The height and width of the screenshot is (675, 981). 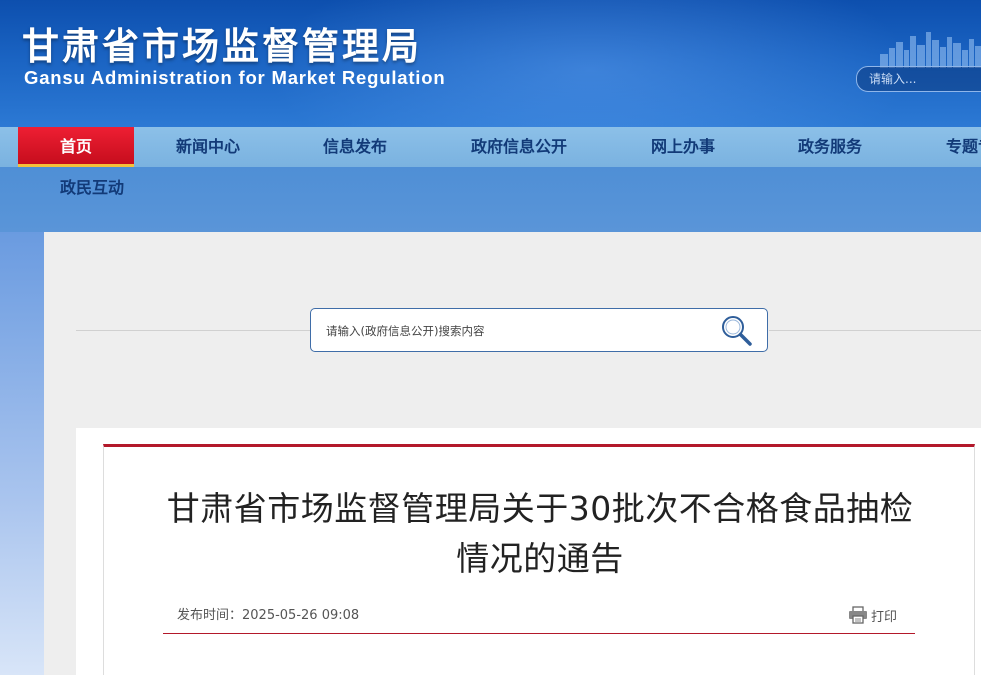 What do you see at coordinates (22, 453) in the screenshot?
I see `left-background-strip` at bounding box center [22, 453].